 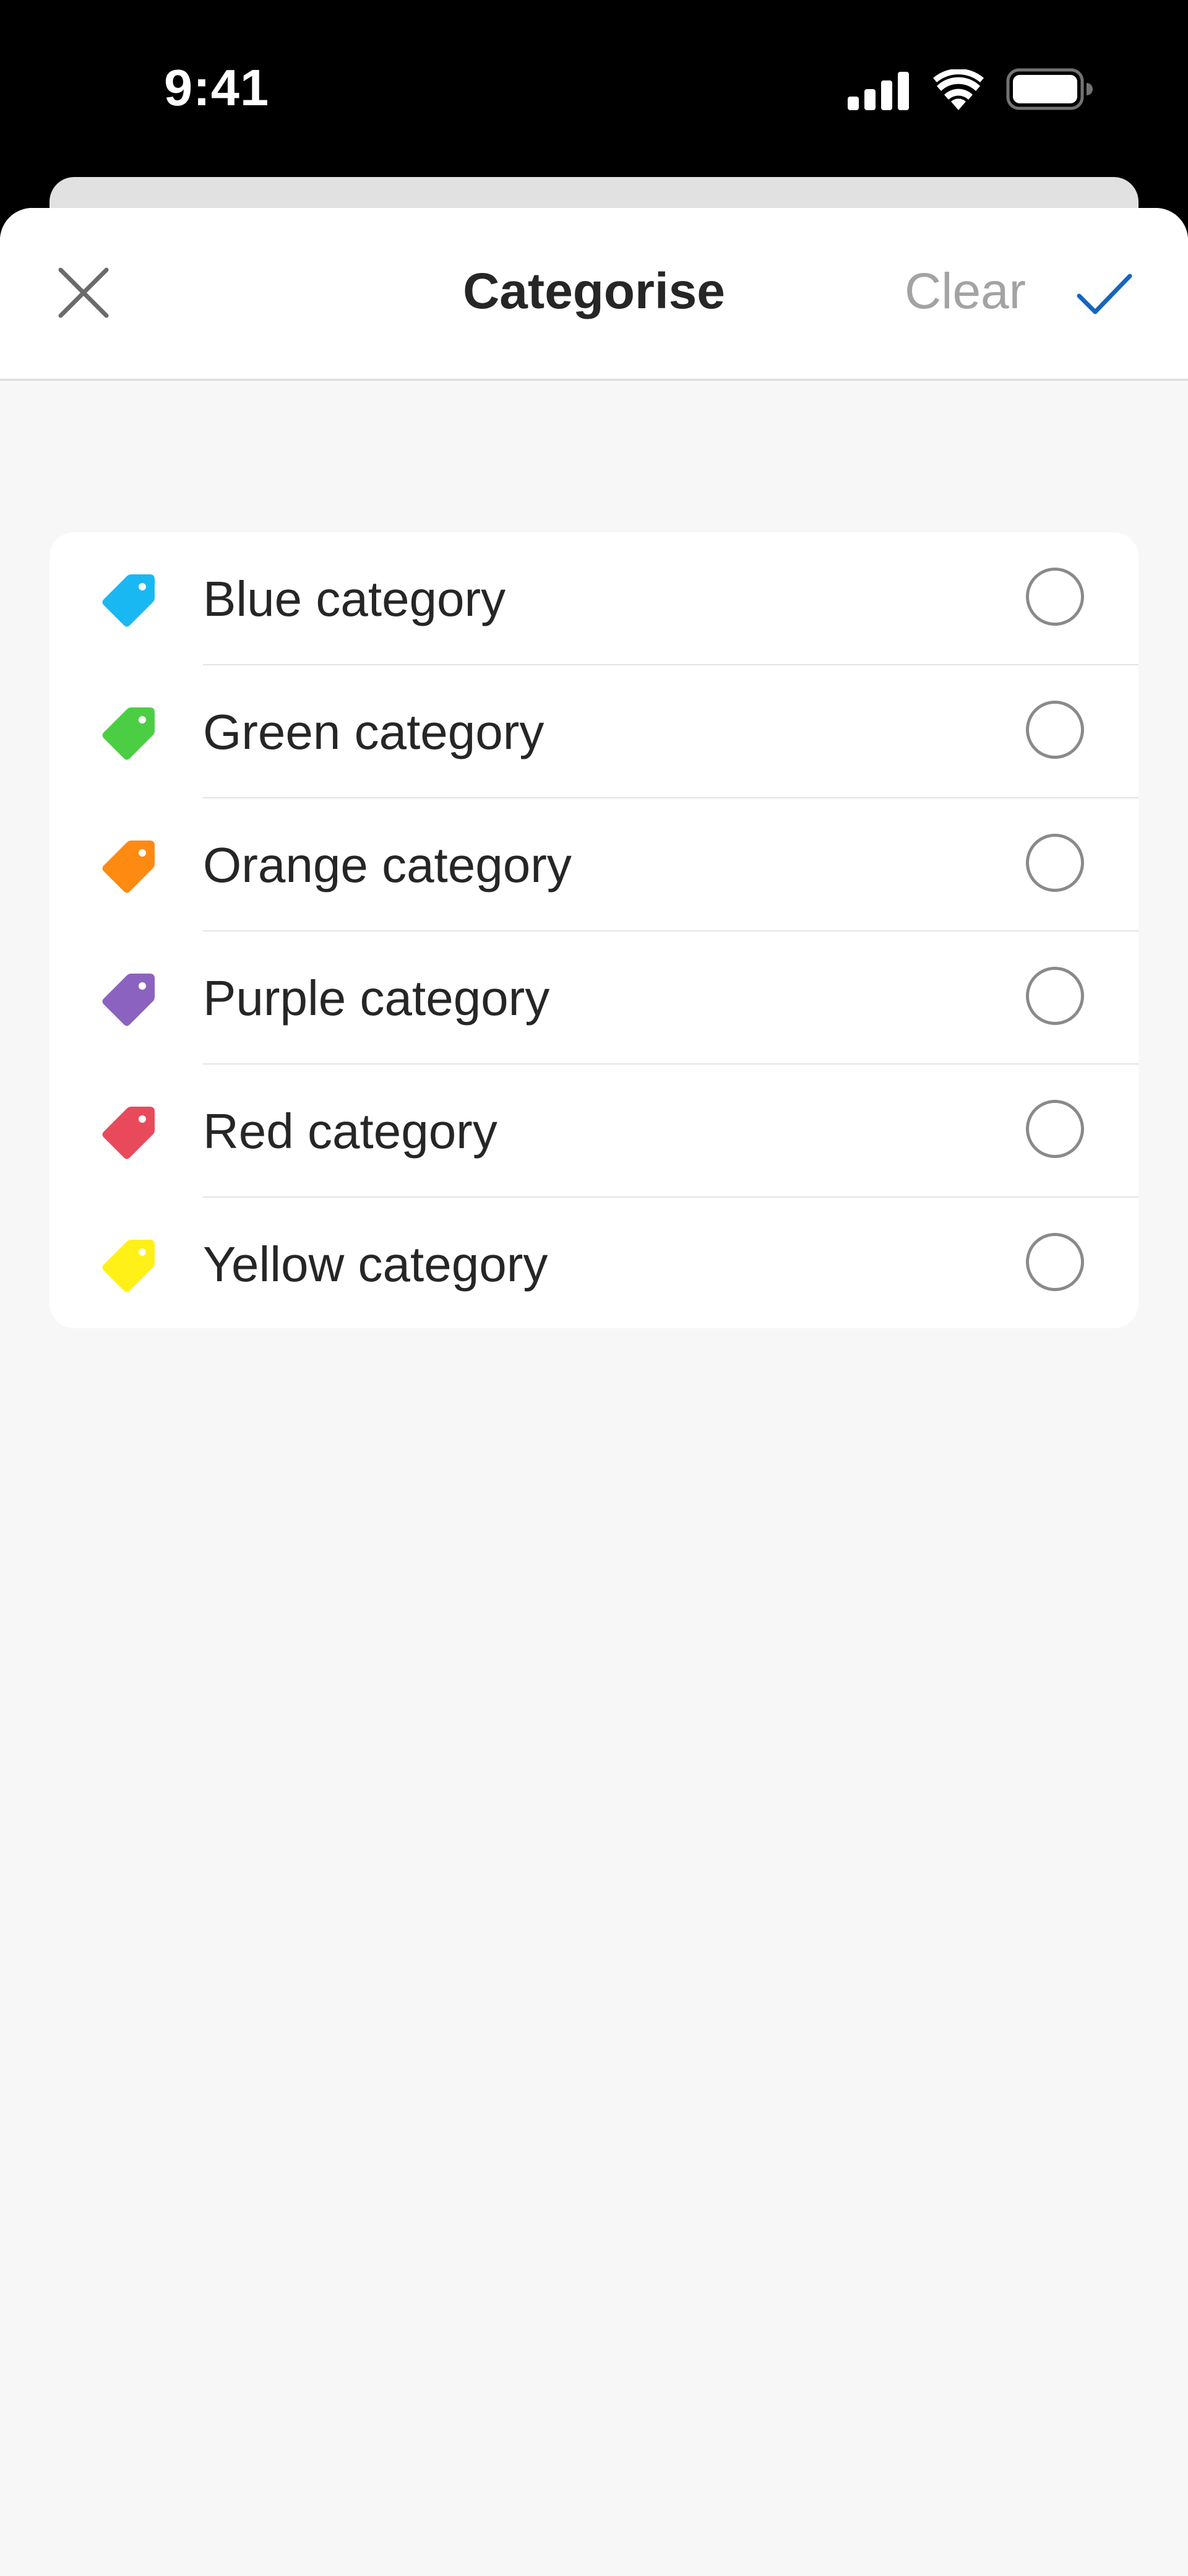 What do you see at coordinates (594, 291) in the screenshot?
I see `page-title: Categorise` at bounding box center [594, 291].